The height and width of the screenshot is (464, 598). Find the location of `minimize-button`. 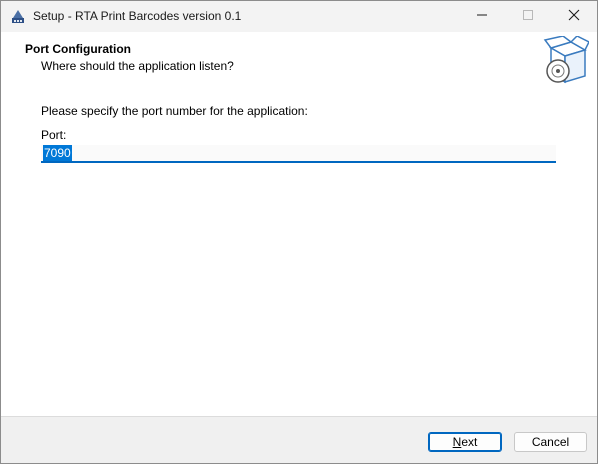

minimize-button is located at coordinates (482, 16).